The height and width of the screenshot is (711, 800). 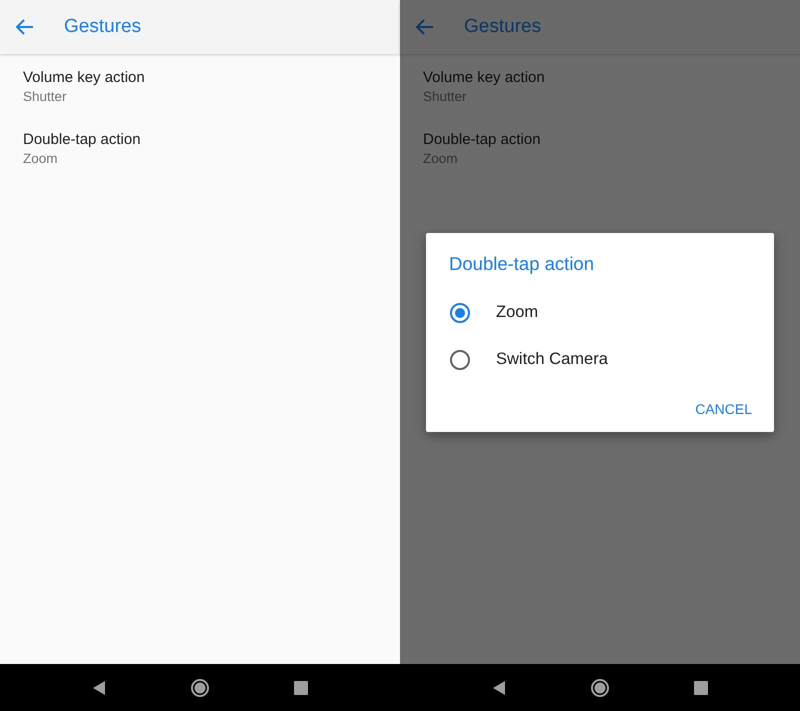 I want to click on back-arrow-icon, so click(x=25, y=27).